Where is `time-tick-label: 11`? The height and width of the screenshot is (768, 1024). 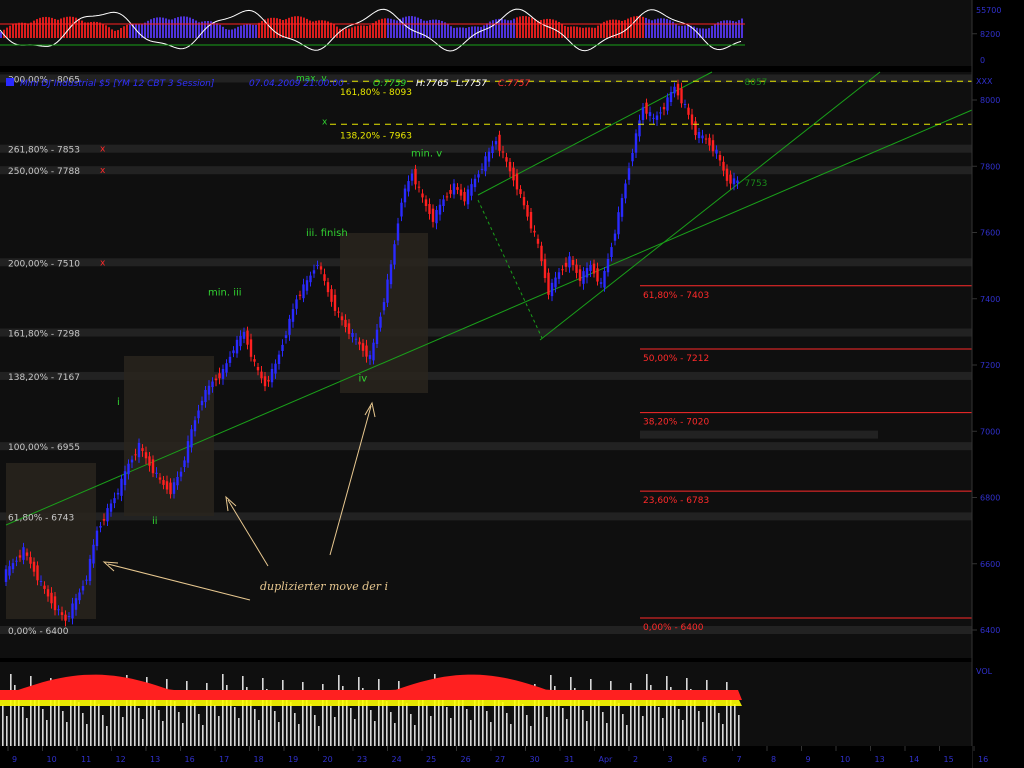
time-tick-label: 11 is located at coordinates (86, 759).